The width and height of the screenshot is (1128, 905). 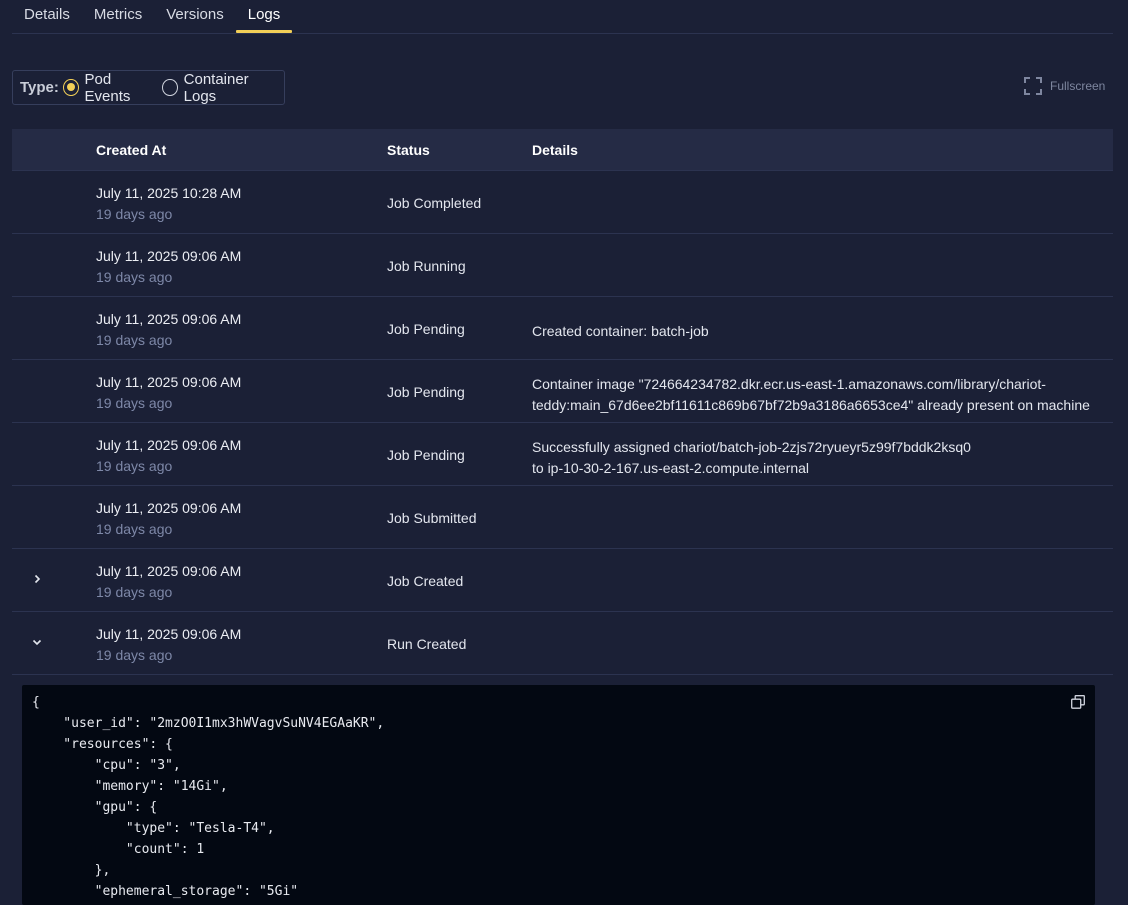 I want to click on tab-versions: Versions, so click(x=195, y=16).